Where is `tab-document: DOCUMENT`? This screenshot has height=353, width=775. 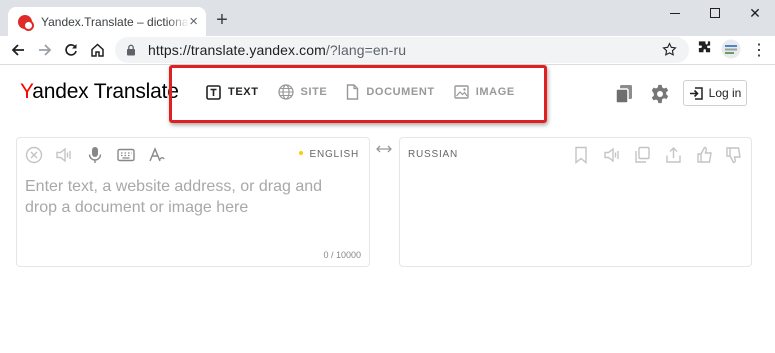
tab-document: DOCUMENT is located at coordinates (390, 92).